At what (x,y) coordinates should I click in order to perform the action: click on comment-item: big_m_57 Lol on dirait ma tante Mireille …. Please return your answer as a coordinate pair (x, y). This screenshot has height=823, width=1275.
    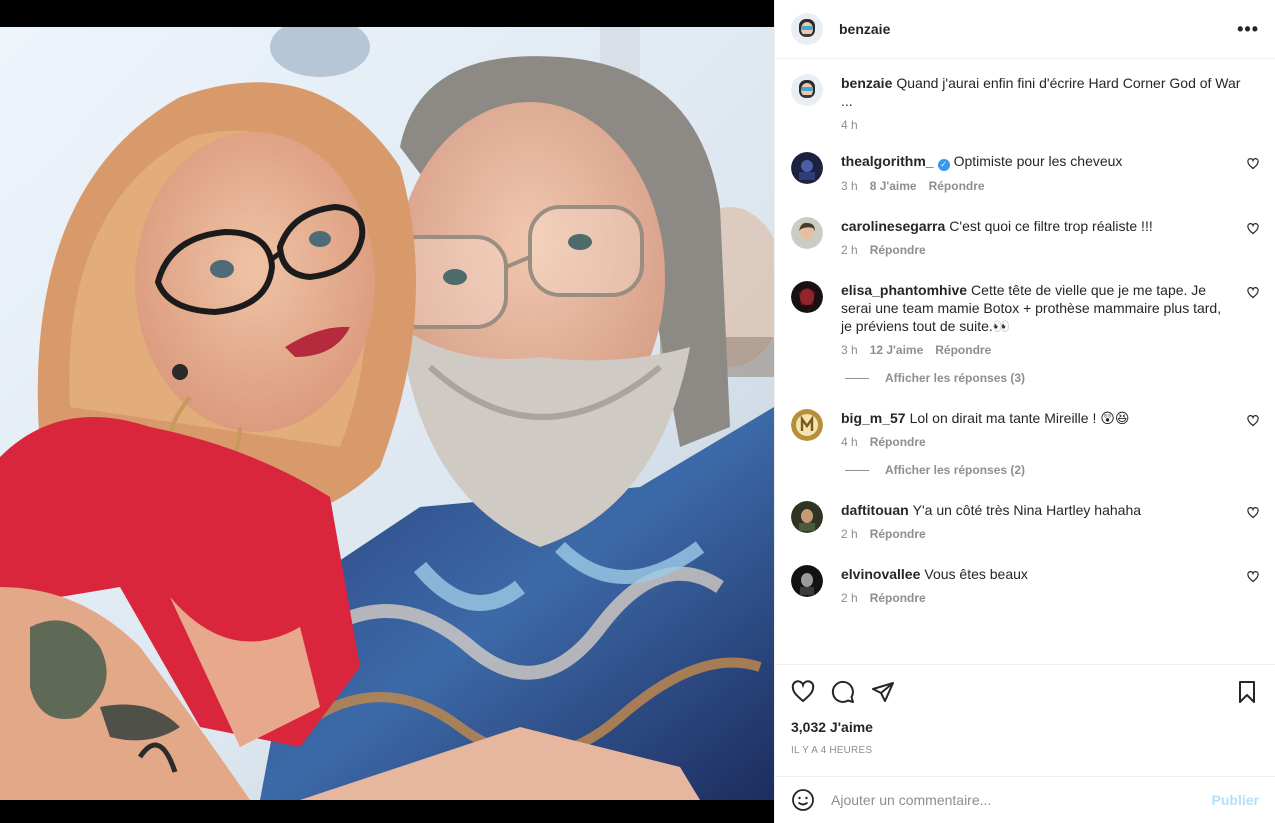
    Looking at the image, I should click on (1025, 429).